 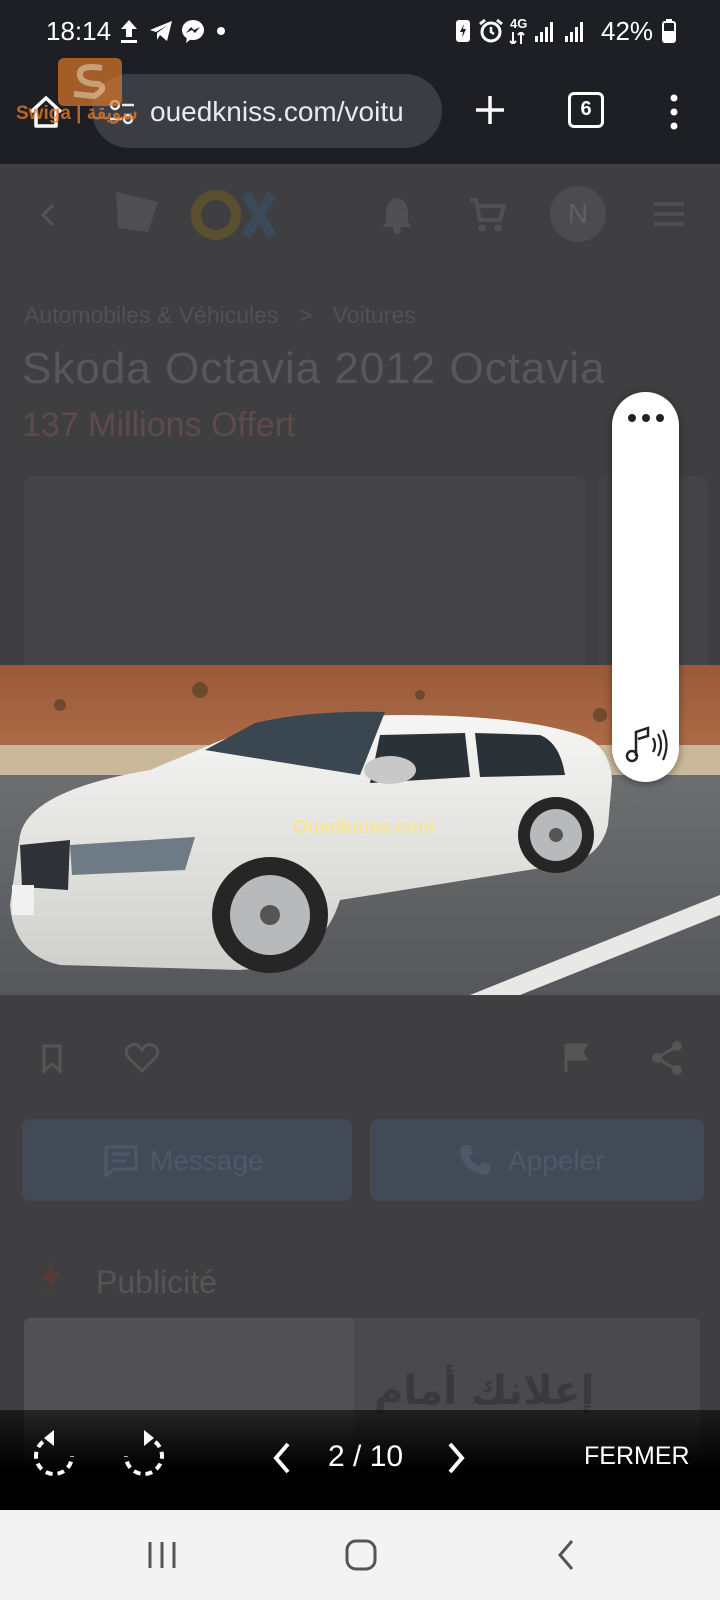 I want to click on home-button-icon, so click(x=361, y=1555).